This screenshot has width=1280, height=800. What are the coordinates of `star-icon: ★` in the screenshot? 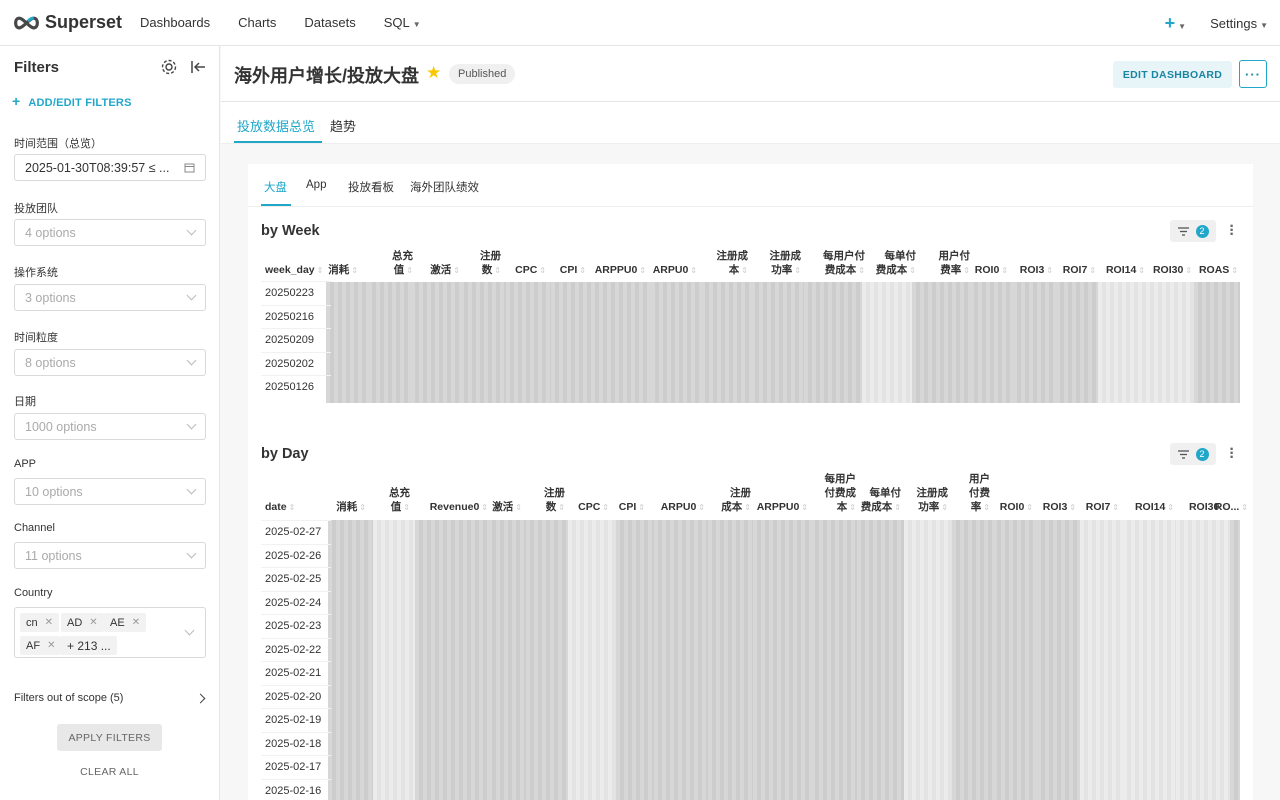 It's located at (433, 73).